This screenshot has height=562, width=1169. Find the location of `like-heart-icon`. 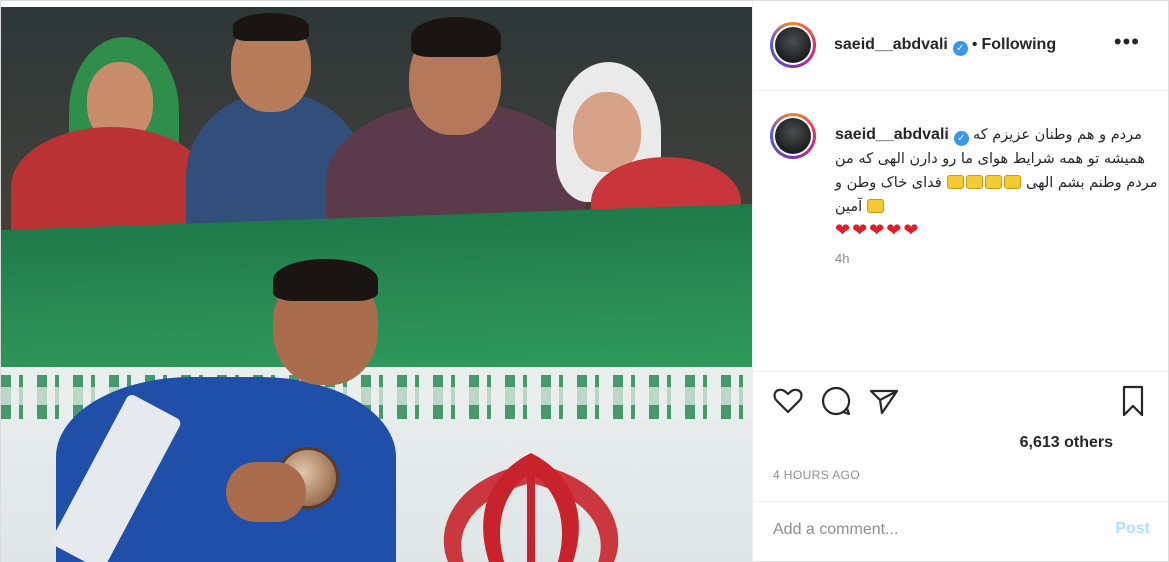

like-heart-icon is located at coordinates (788, 401).